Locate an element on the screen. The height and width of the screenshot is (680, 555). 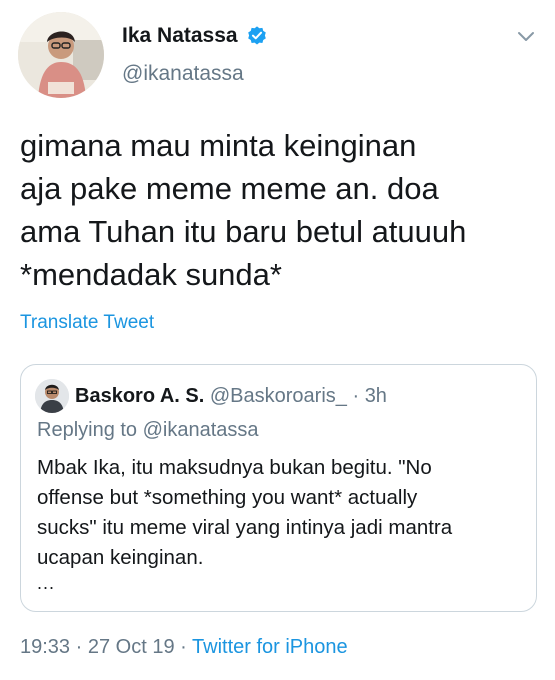
quoted-author-name: Baskoro A. S. is located at coordinates (139, 396).